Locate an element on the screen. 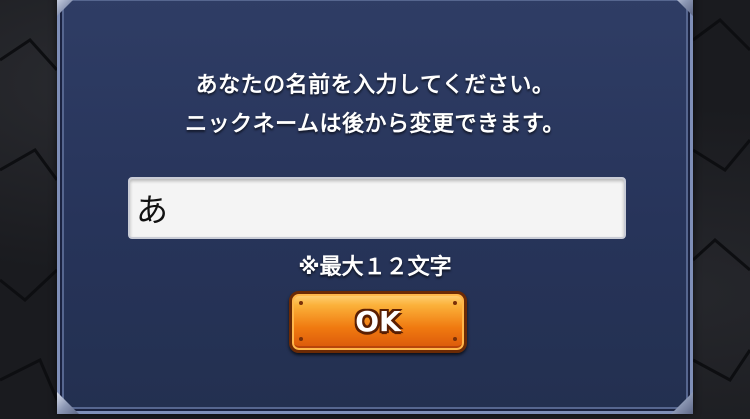 The width and height of the screenshot is (750, 419). character-limit-note: ※最大１２文字 is located at coordinates (375, 267).